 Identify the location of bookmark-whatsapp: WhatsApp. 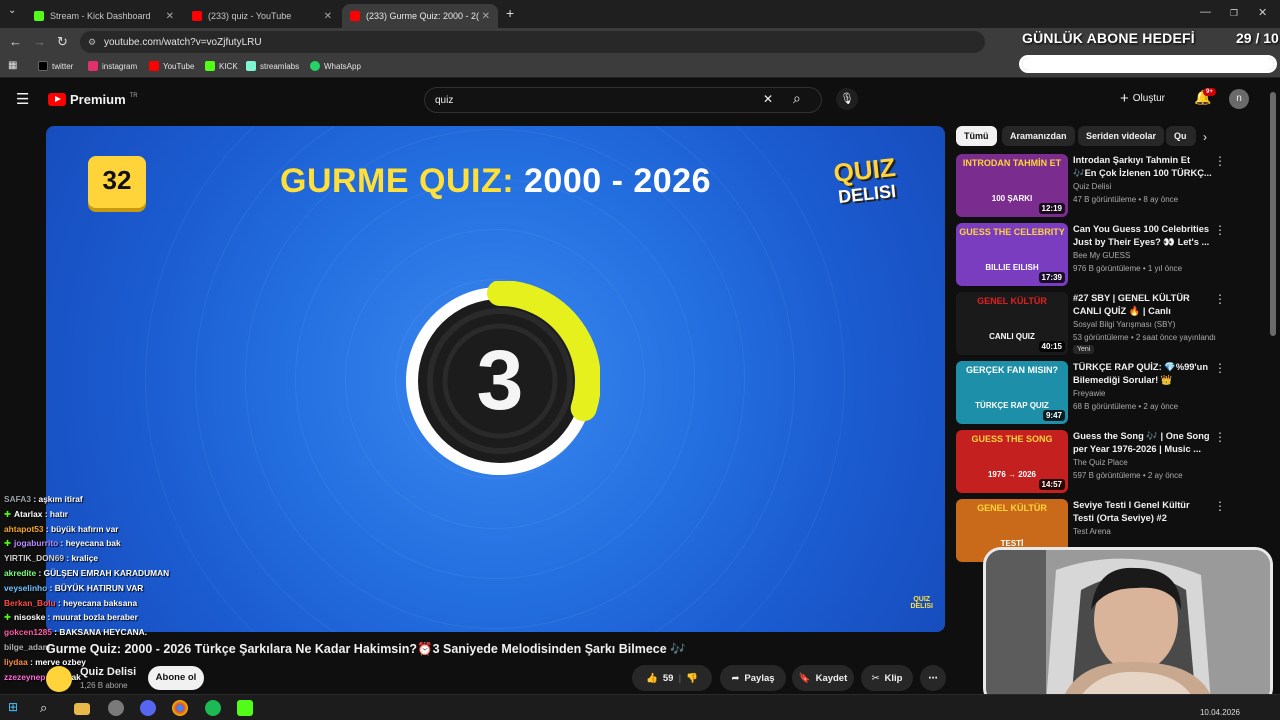
(335, 66).